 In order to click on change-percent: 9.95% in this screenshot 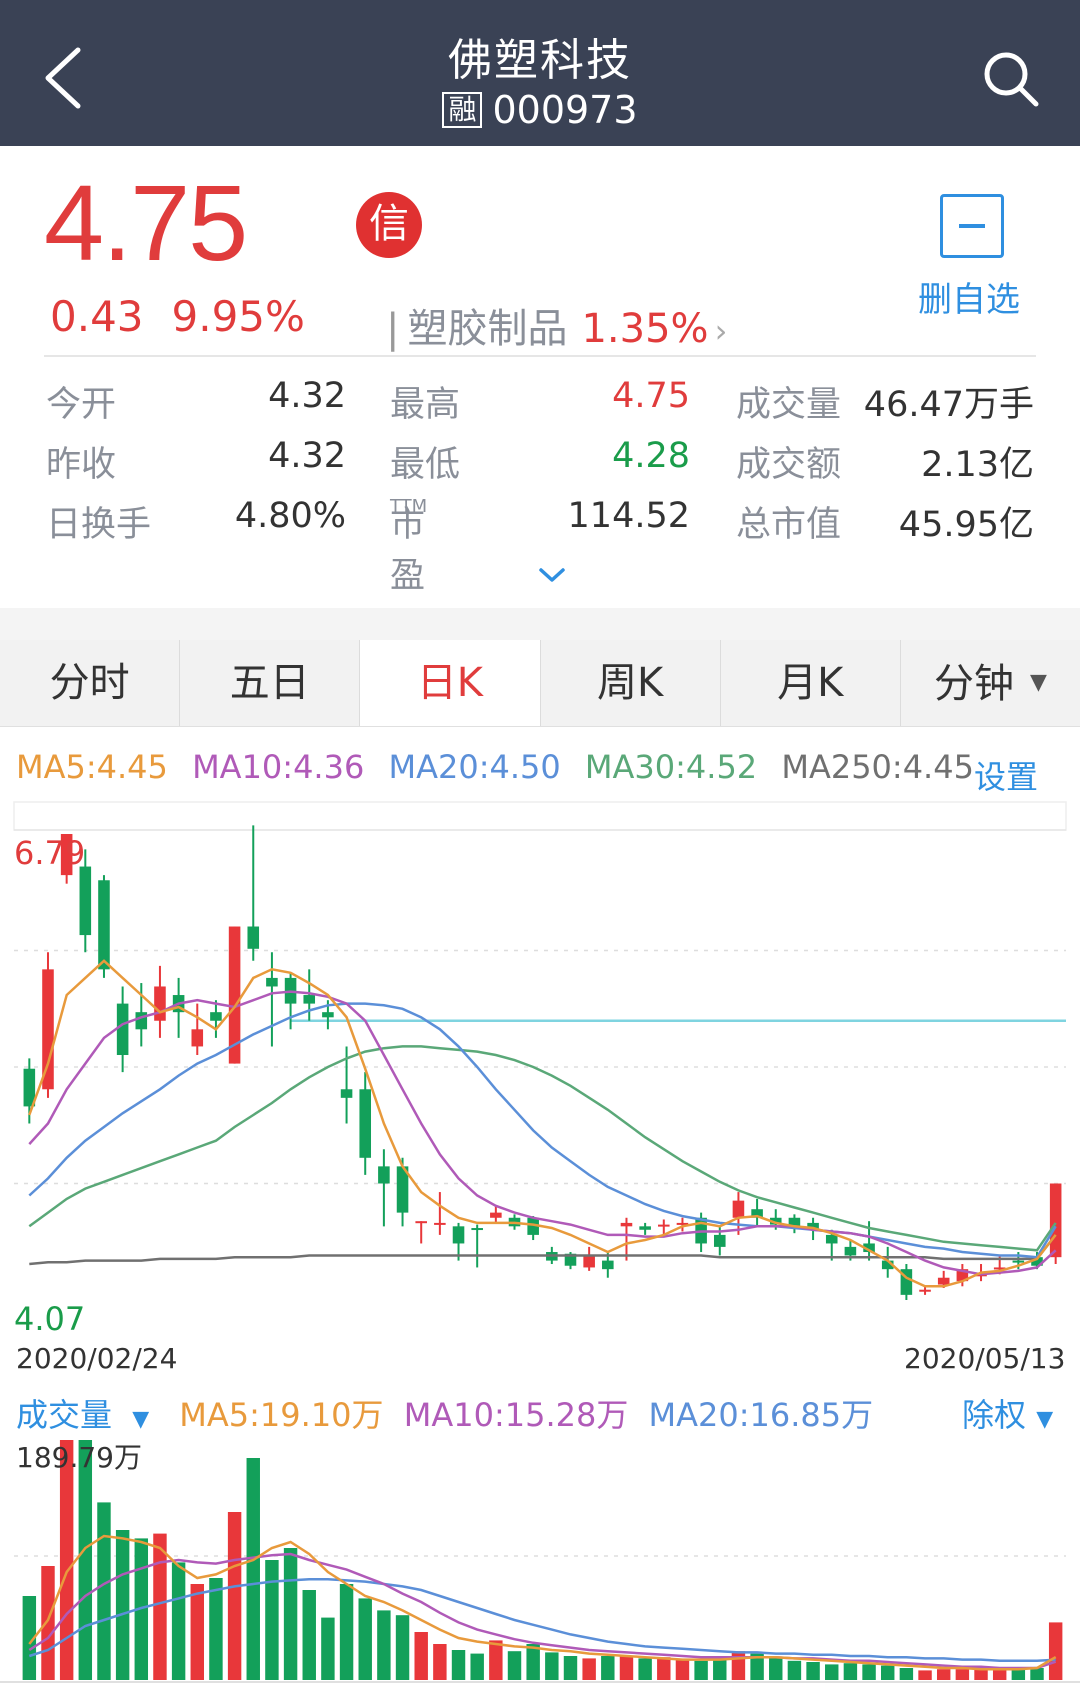, I will do `click(238, 316)`.